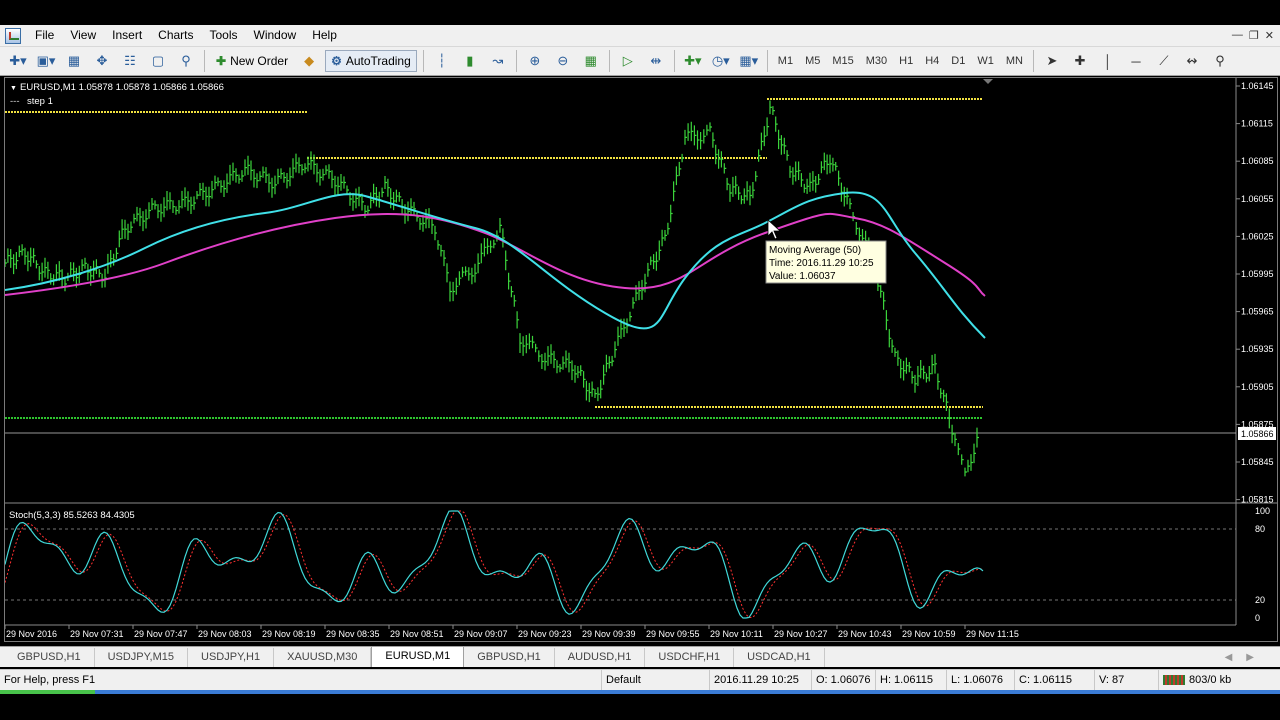 Image resolution: width=1280 pixels, height=720 pixels. Describe the element at coordinates (1257, 124) in the screenshot. I see `price-label: 1.06115` at that location.